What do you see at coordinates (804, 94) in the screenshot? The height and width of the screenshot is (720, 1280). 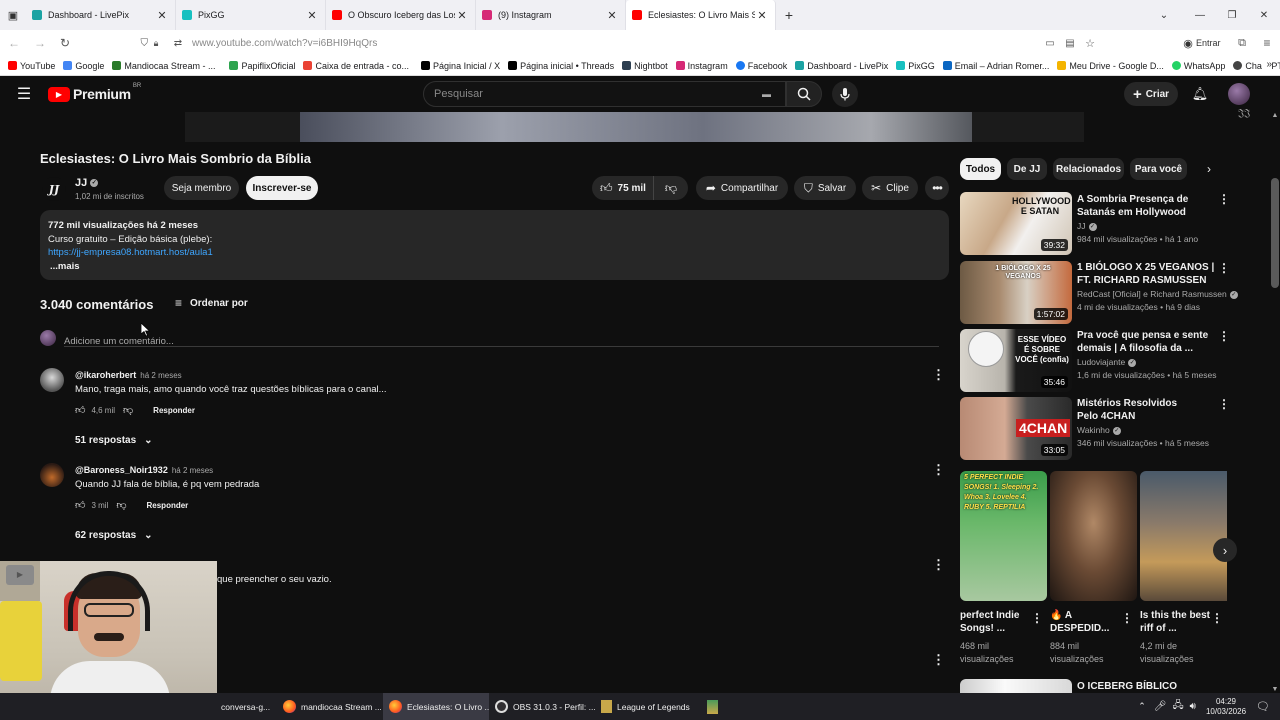 I see `search-button` at bounding box center [804, 94].